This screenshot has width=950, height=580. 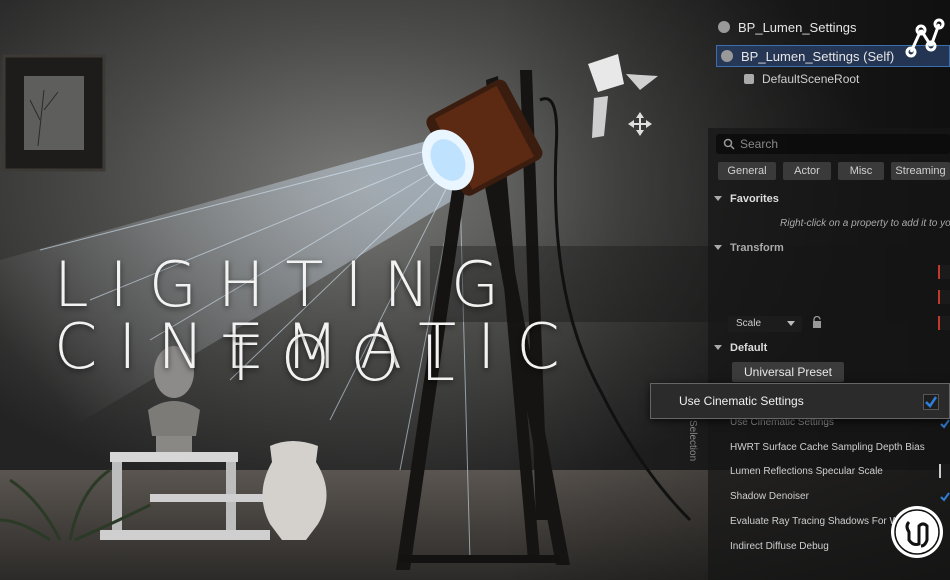 What do you see at coordinates (817, 322) in the screenshot?
I see `lock-icon` at bounding box center [817, 322].